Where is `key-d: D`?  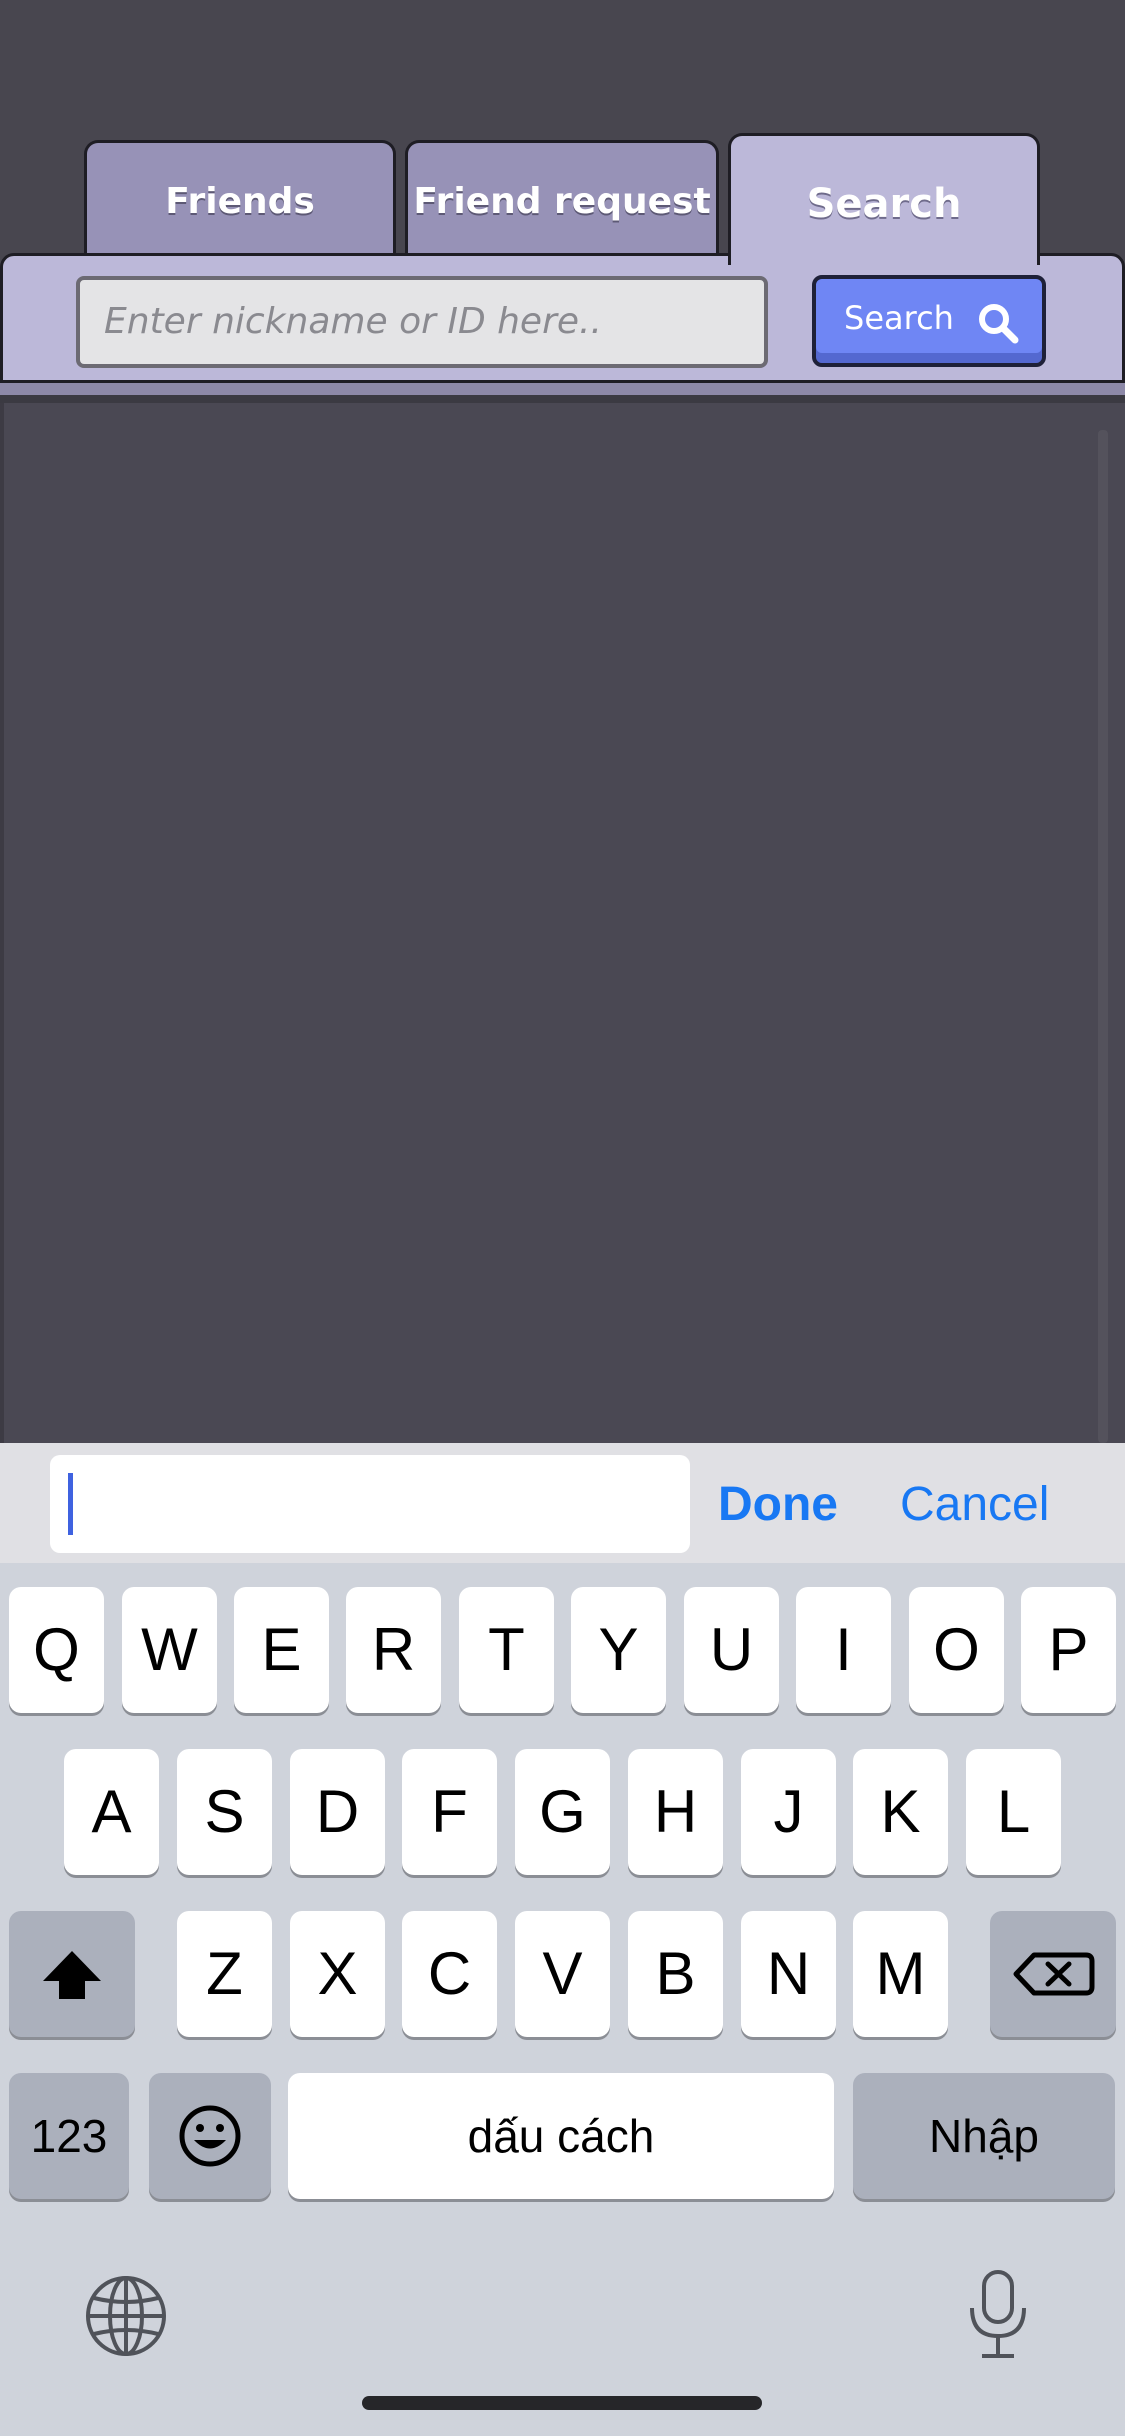 key-d: D is located at coordinates (337, 1812).